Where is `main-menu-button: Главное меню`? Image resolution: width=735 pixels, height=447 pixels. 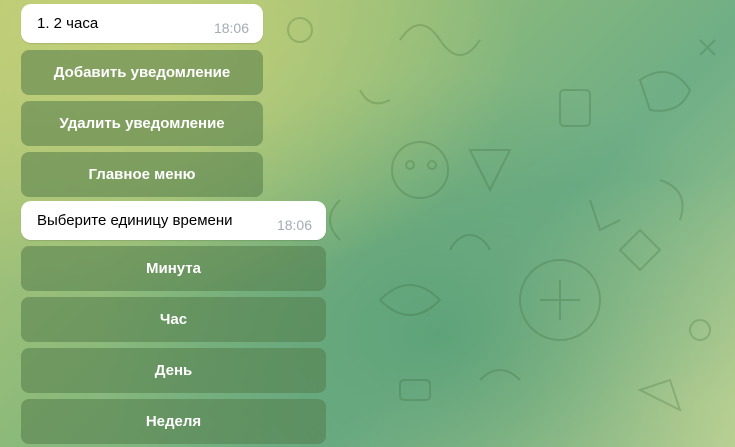
main-menu-button: Главное меню is located at coordinates (142, 174).